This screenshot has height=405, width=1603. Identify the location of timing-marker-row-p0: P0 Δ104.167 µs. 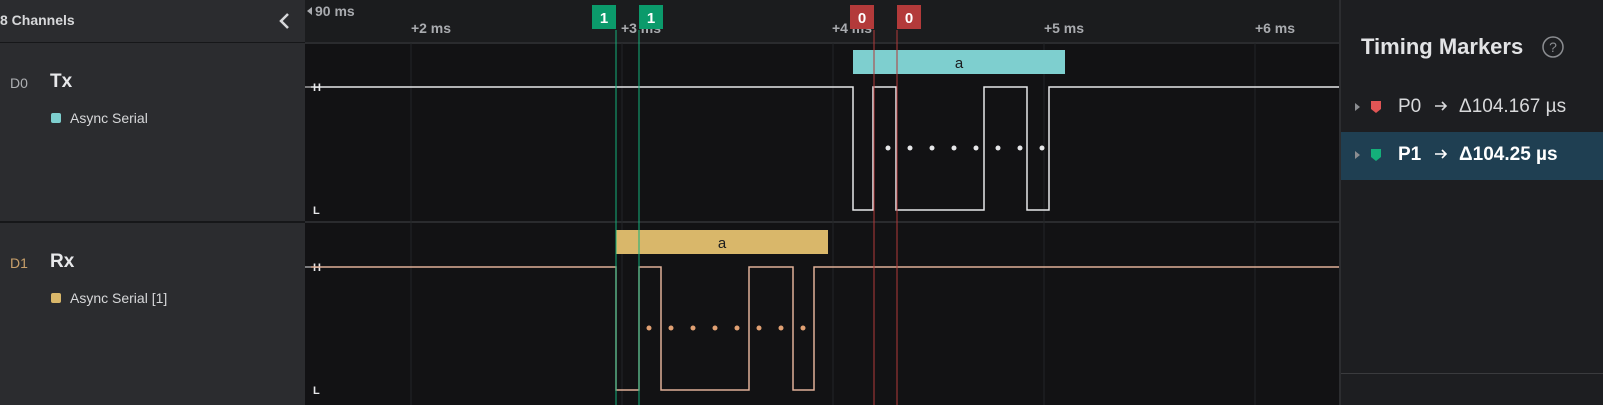
(1472, 108).